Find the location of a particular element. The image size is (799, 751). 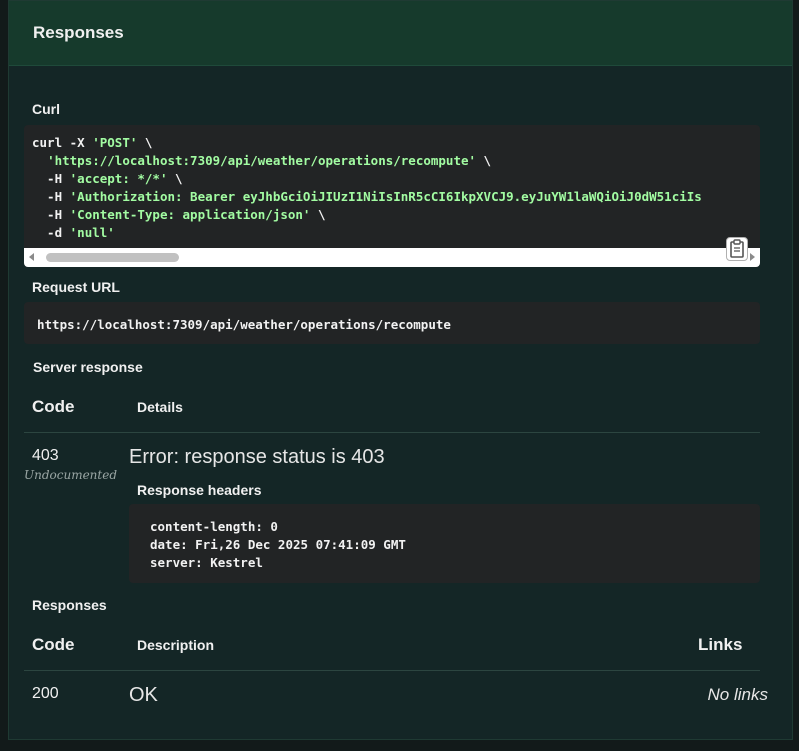

server-response-code-header: Code is located at coordinates (53, 406).